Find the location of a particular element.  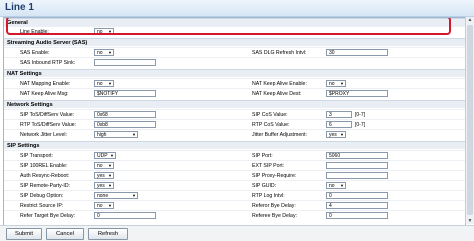

sip-port-input: 5060 is located at coordinates (357, 155).